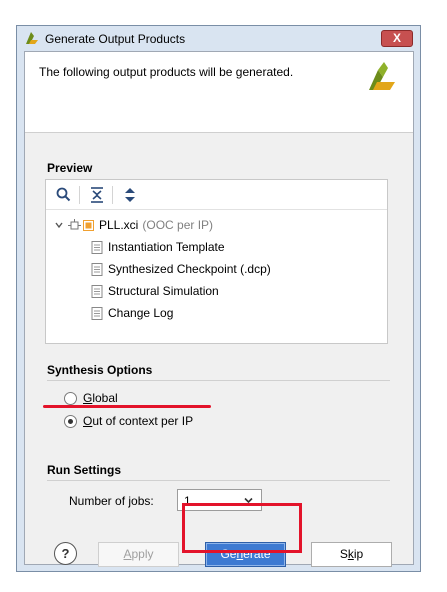 This screenshot has width=447, height=592. I want to click on tree-item: Structural Simulation, so click(155, 291).